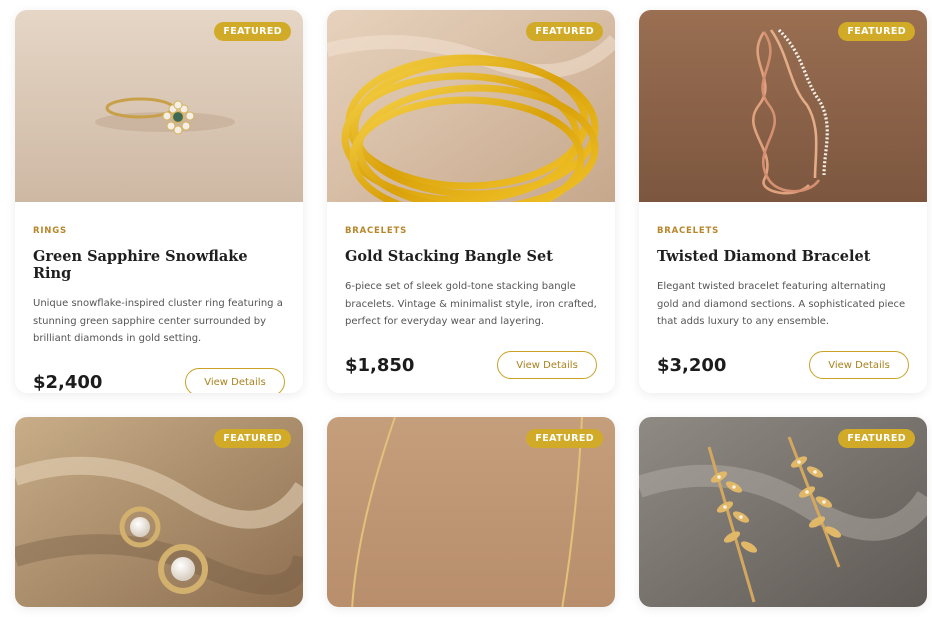 Image resolution: width=932 pixels, height=617 pixels. What do you see at coordinates (471, 256) in the screenshot?
I see `product-title: Gold Stacking Bangle Set` at bounding box center [471, 256].